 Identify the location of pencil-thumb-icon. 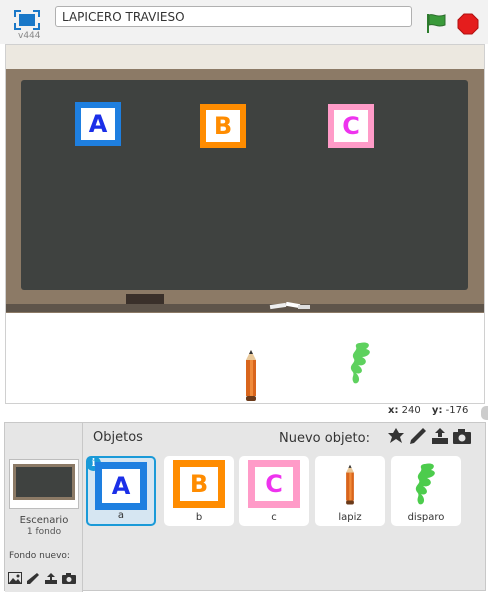
(350, 487).